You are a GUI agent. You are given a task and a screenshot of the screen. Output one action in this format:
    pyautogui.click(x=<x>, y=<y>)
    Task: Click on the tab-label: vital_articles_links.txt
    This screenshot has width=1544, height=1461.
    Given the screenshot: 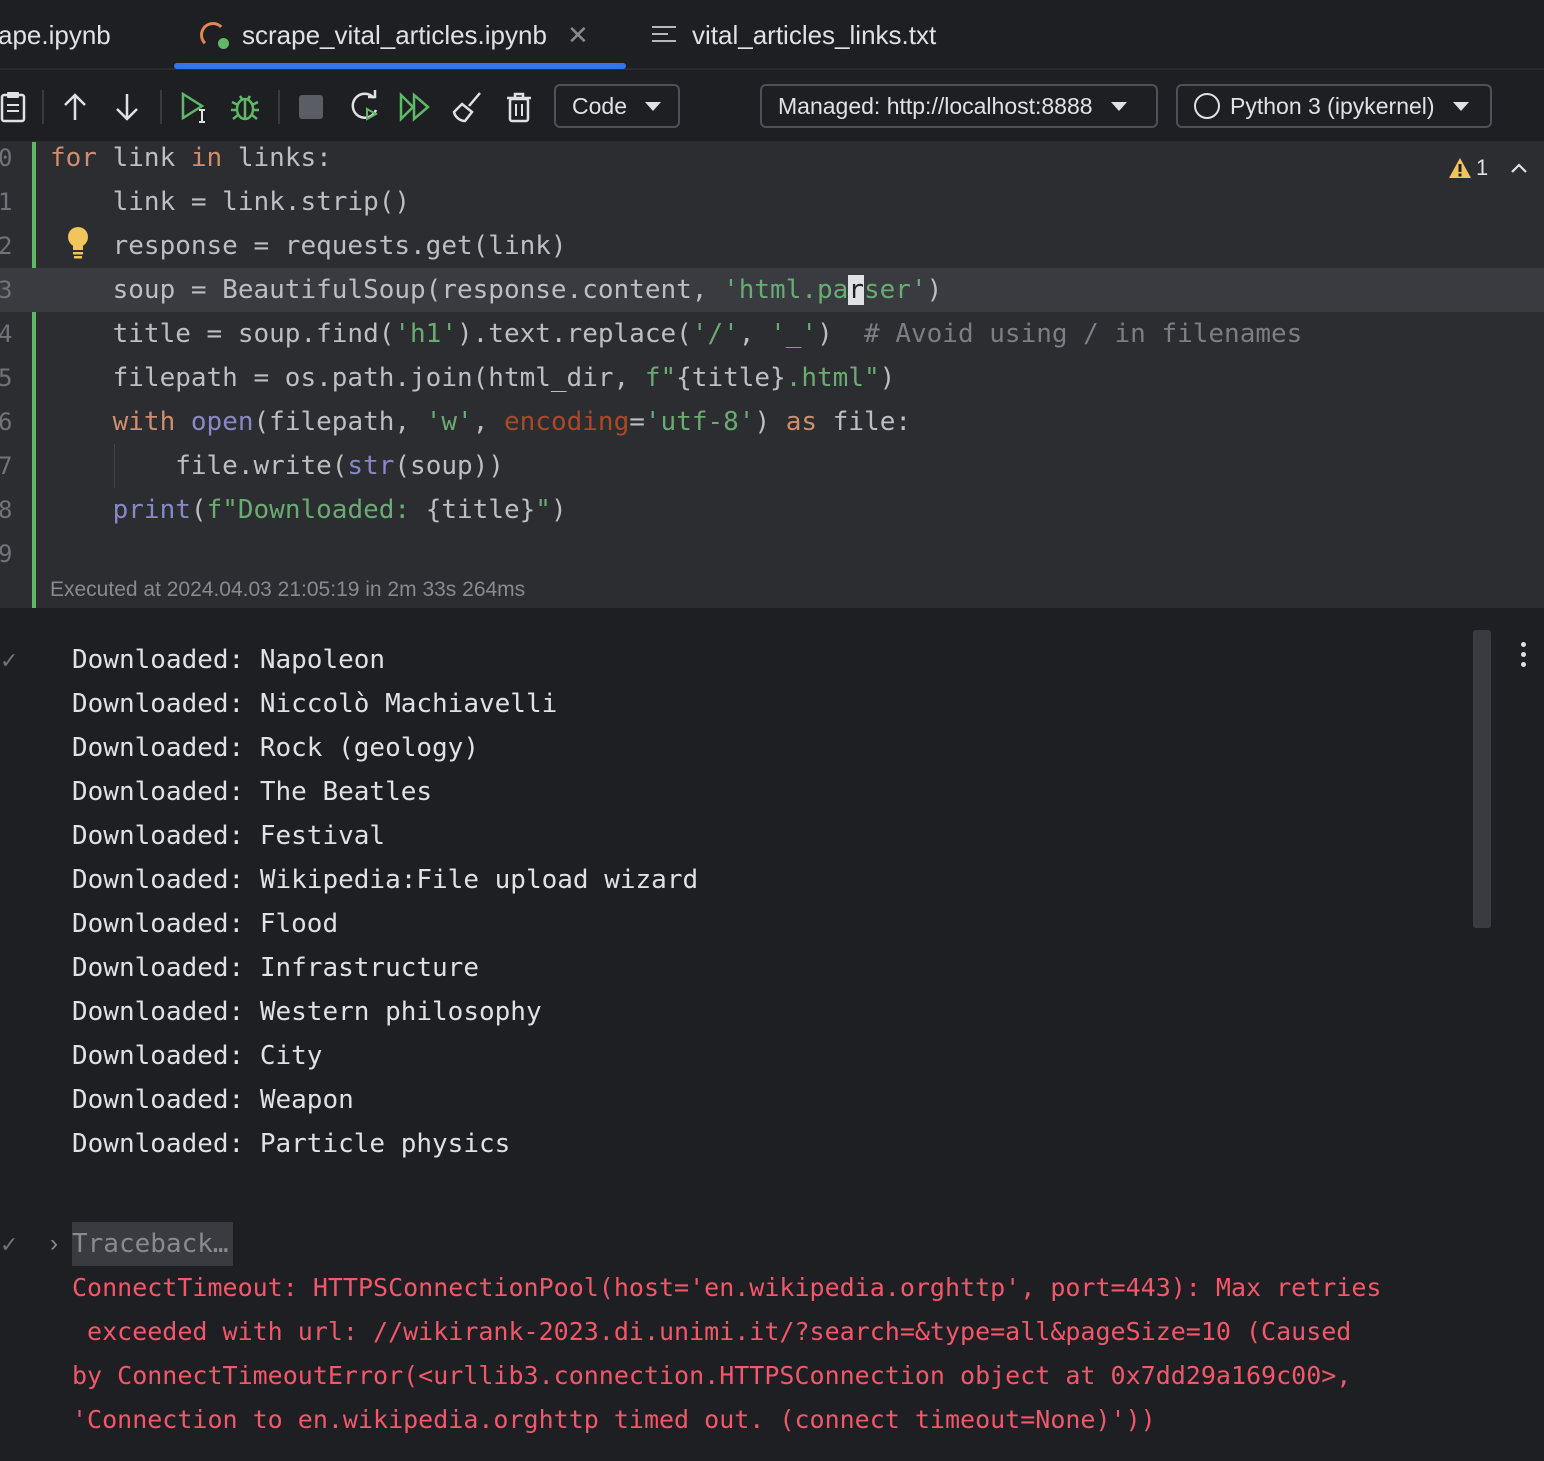 What is the action you would take?
    pyautogui.click(x=814, y=34)
    